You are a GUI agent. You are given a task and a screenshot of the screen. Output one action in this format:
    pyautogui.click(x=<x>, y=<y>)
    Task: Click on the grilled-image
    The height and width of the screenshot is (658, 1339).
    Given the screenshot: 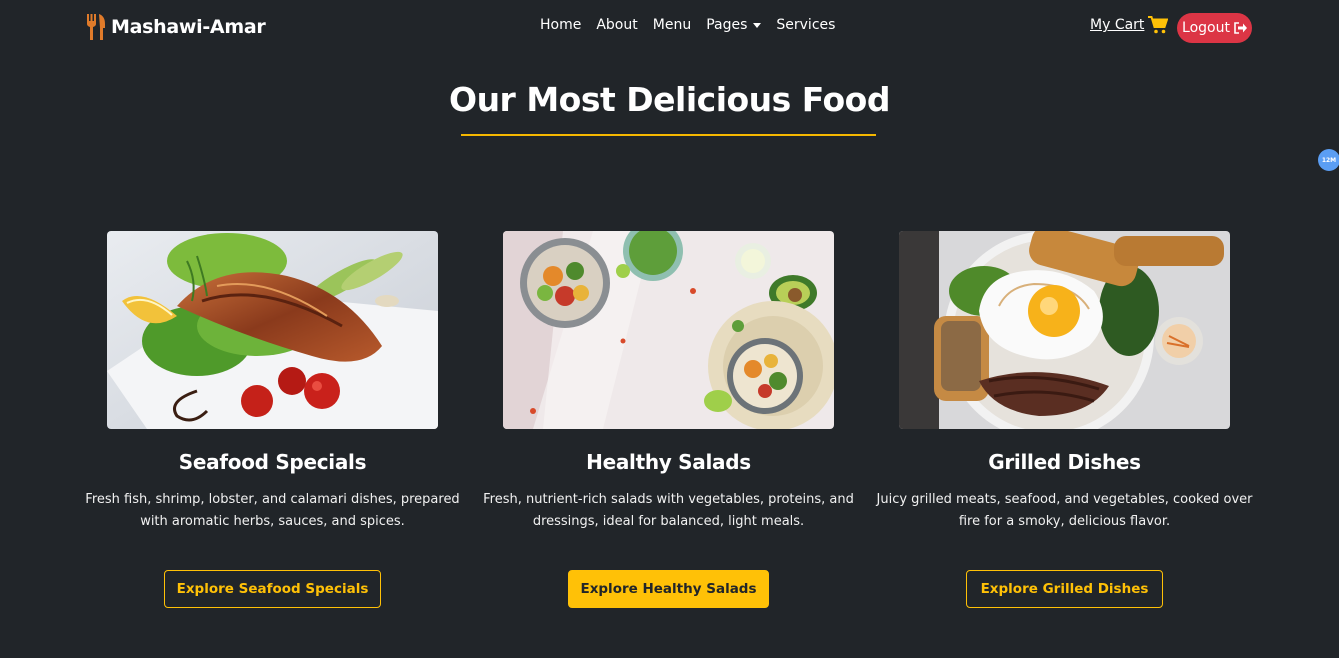 What is the action you would take?
    pyautogui.click(x=1064, y=330)
    